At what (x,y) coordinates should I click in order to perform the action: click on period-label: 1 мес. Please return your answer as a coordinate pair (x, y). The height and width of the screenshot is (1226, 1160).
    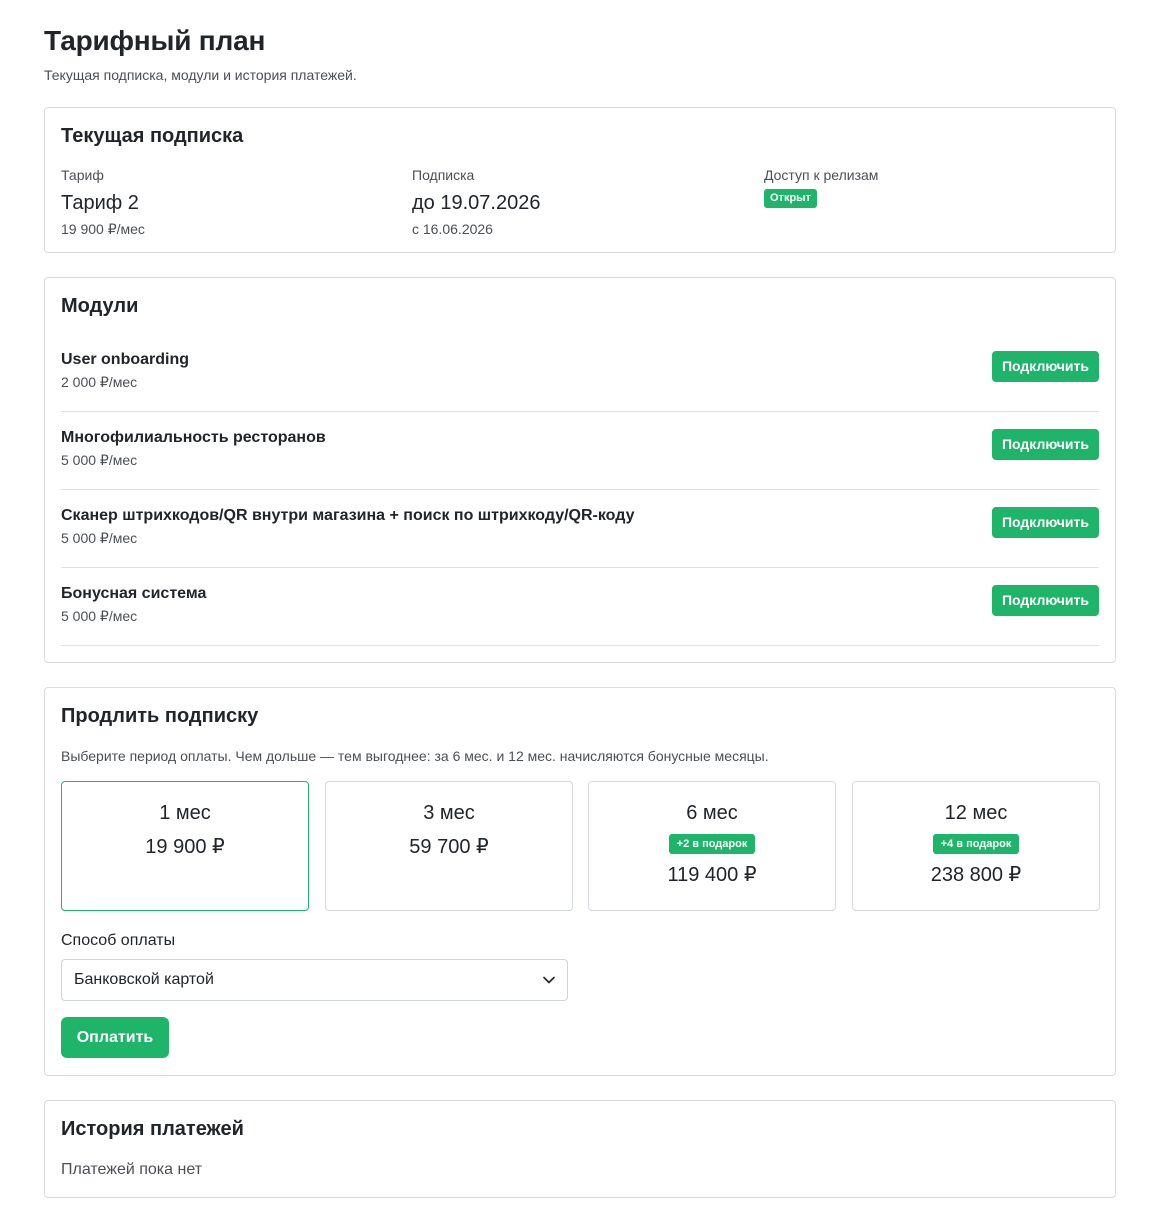
    Looking at the image, I should click on (185, 813).